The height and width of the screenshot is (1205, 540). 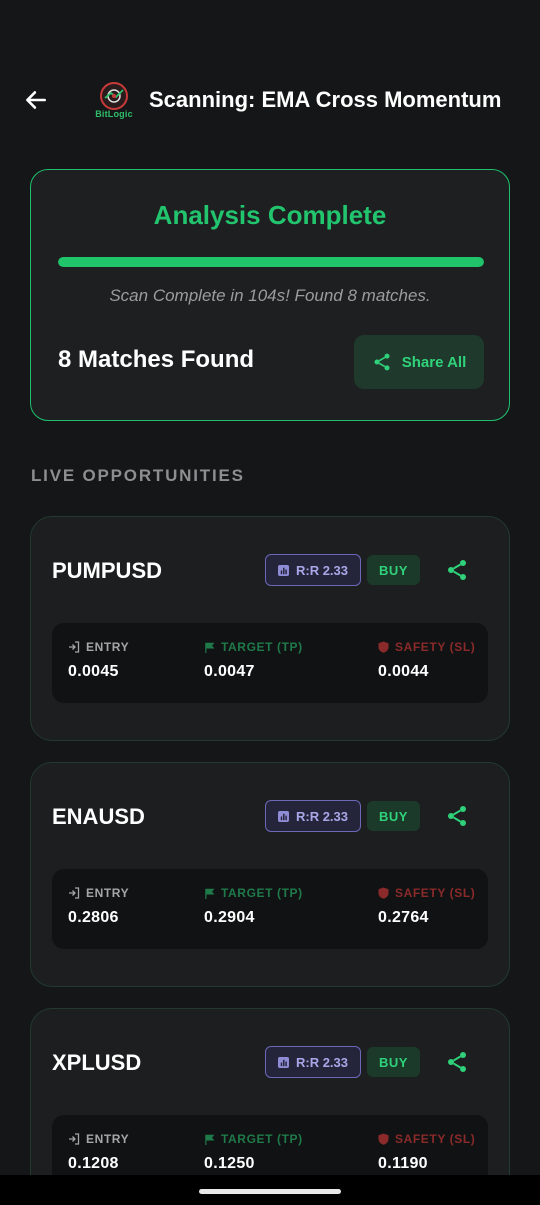 I want to click on entry-value: 0.1208, so click(x=93, y=1163).